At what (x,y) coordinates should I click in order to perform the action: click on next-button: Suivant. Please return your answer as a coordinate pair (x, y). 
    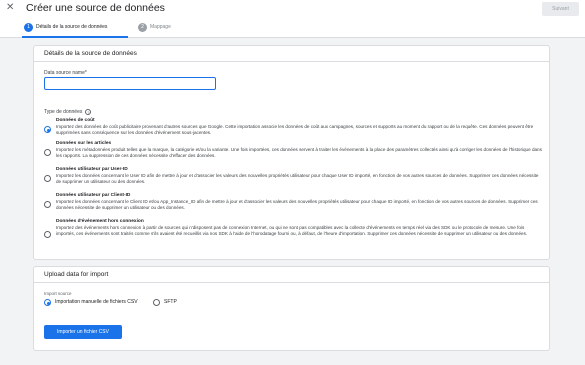
    Looking at the image, I should click on (560, 9).